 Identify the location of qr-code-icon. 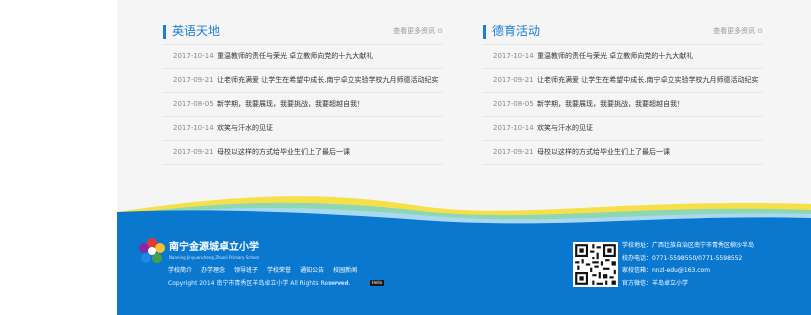
(595, 264).